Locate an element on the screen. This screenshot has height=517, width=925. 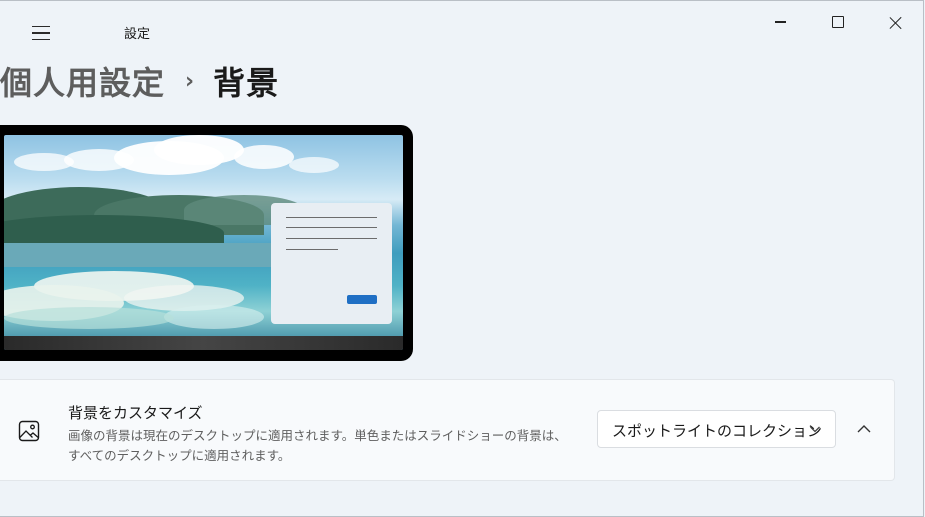
maximize-button is located at coordinates (838, 22).